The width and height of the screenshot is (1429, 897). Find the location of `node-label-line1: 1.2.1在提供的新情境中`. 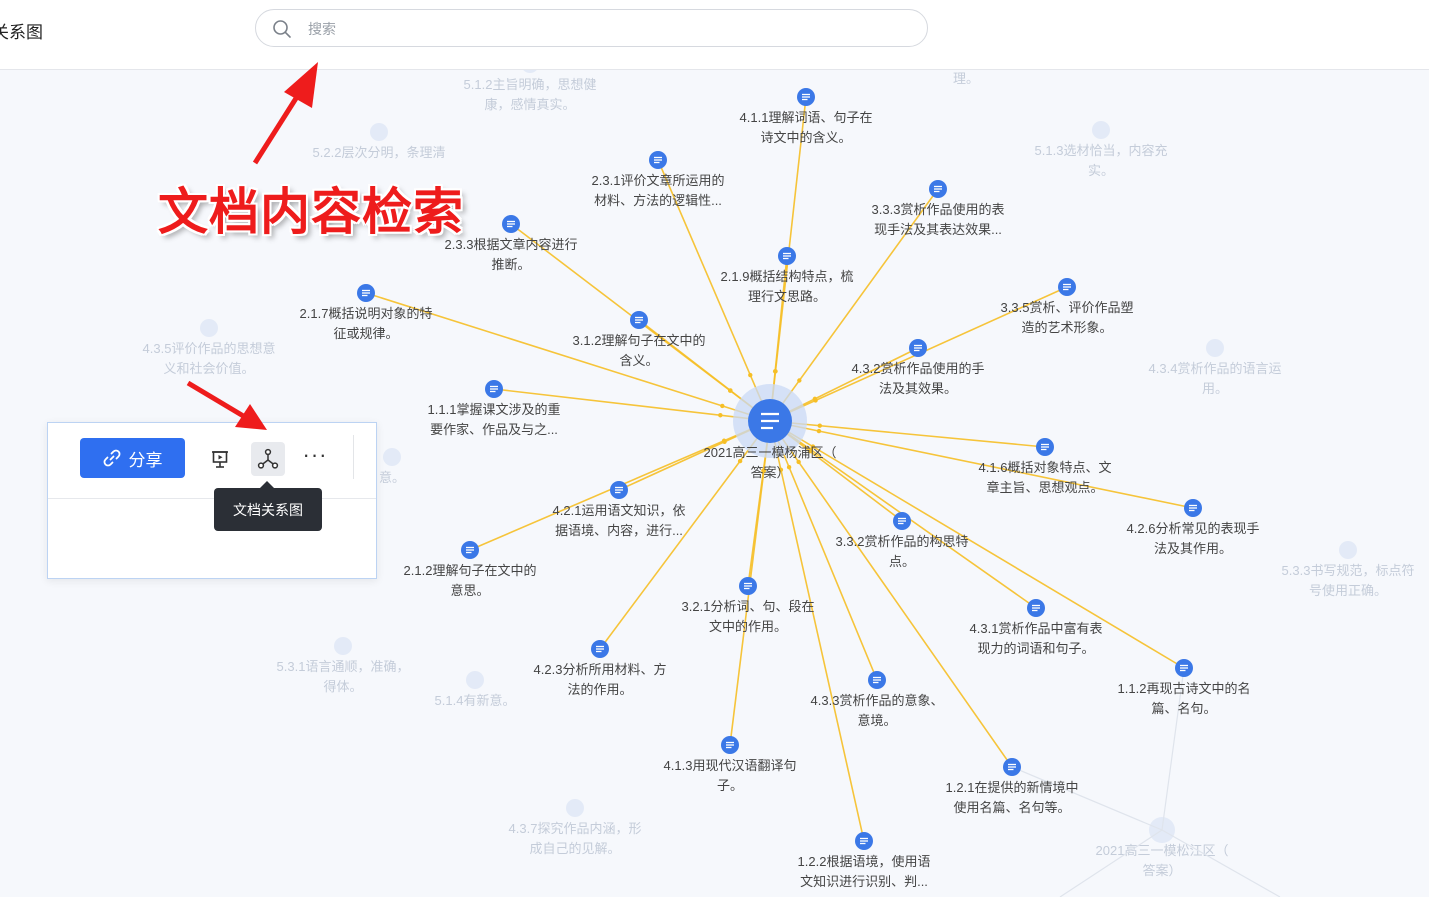

node-label-line1: 1.2.1在提供的新情境中 is located at coordinates (1012, 787).